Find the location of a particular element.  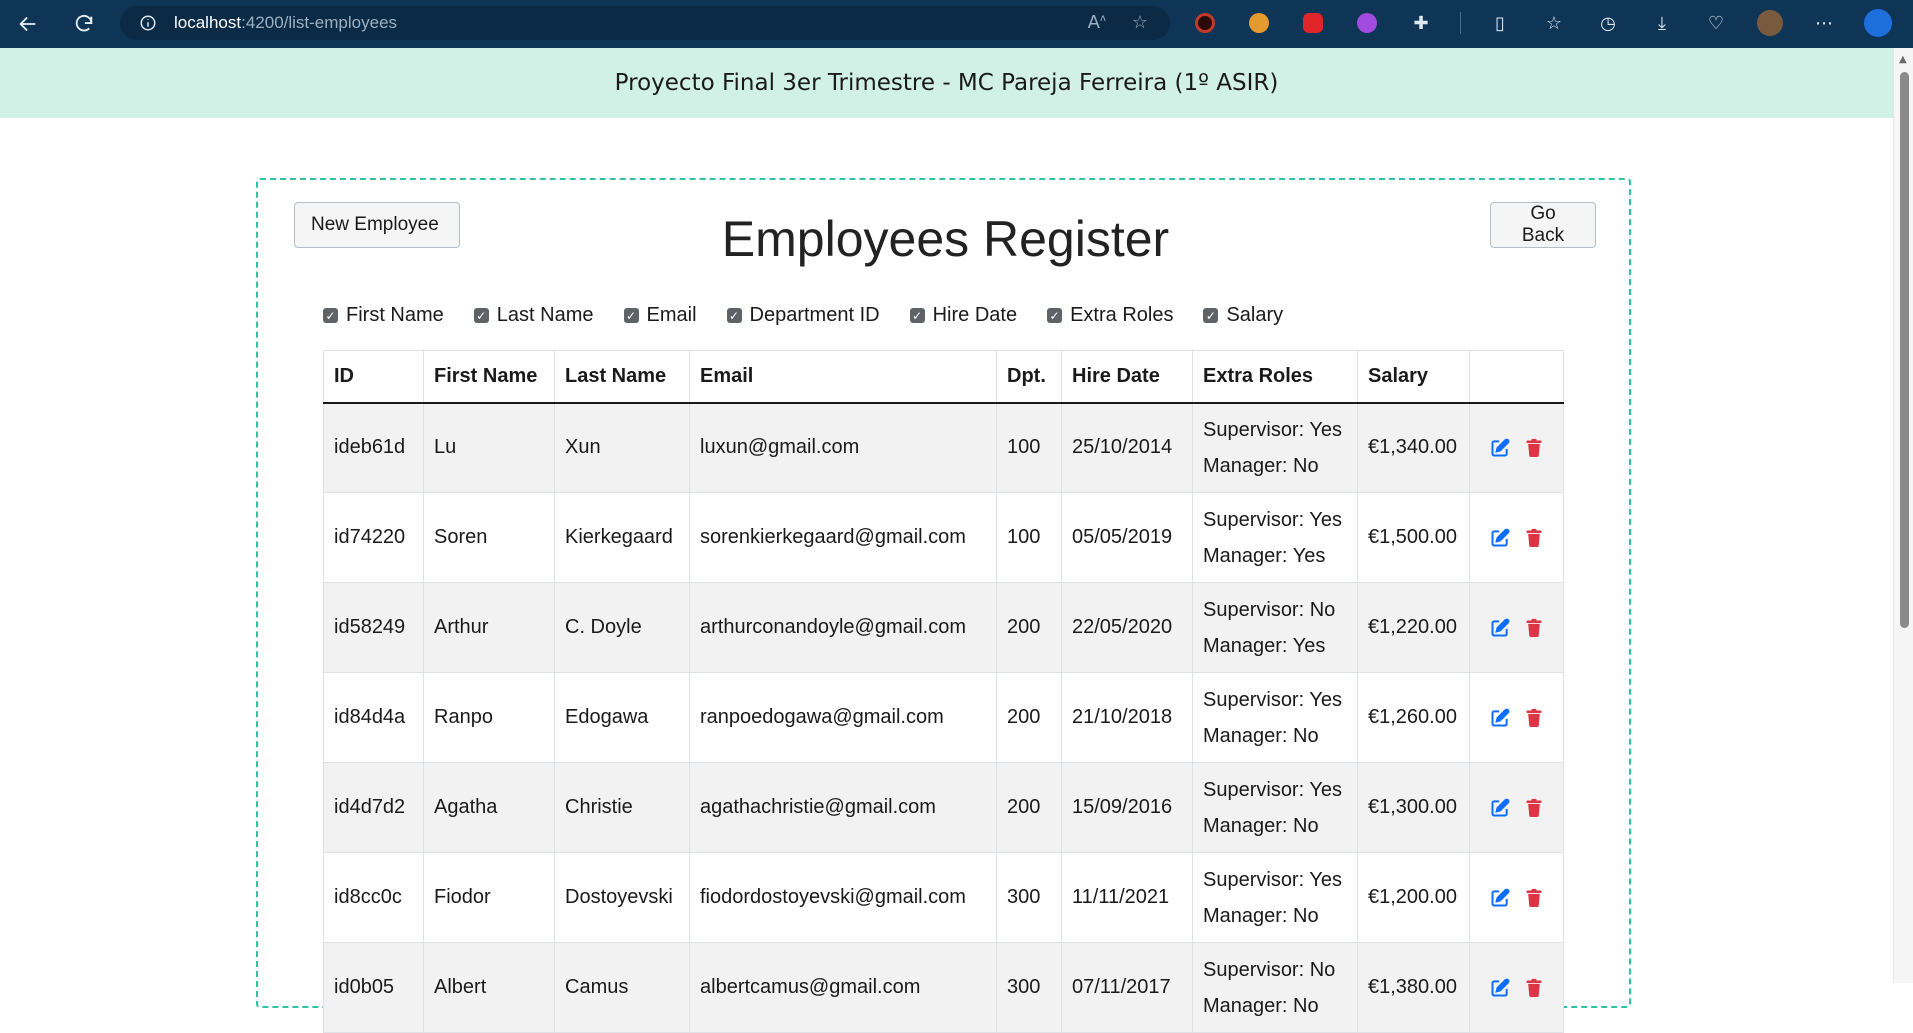

column-header-salary: Salary is located at coordinates (1413, 377).